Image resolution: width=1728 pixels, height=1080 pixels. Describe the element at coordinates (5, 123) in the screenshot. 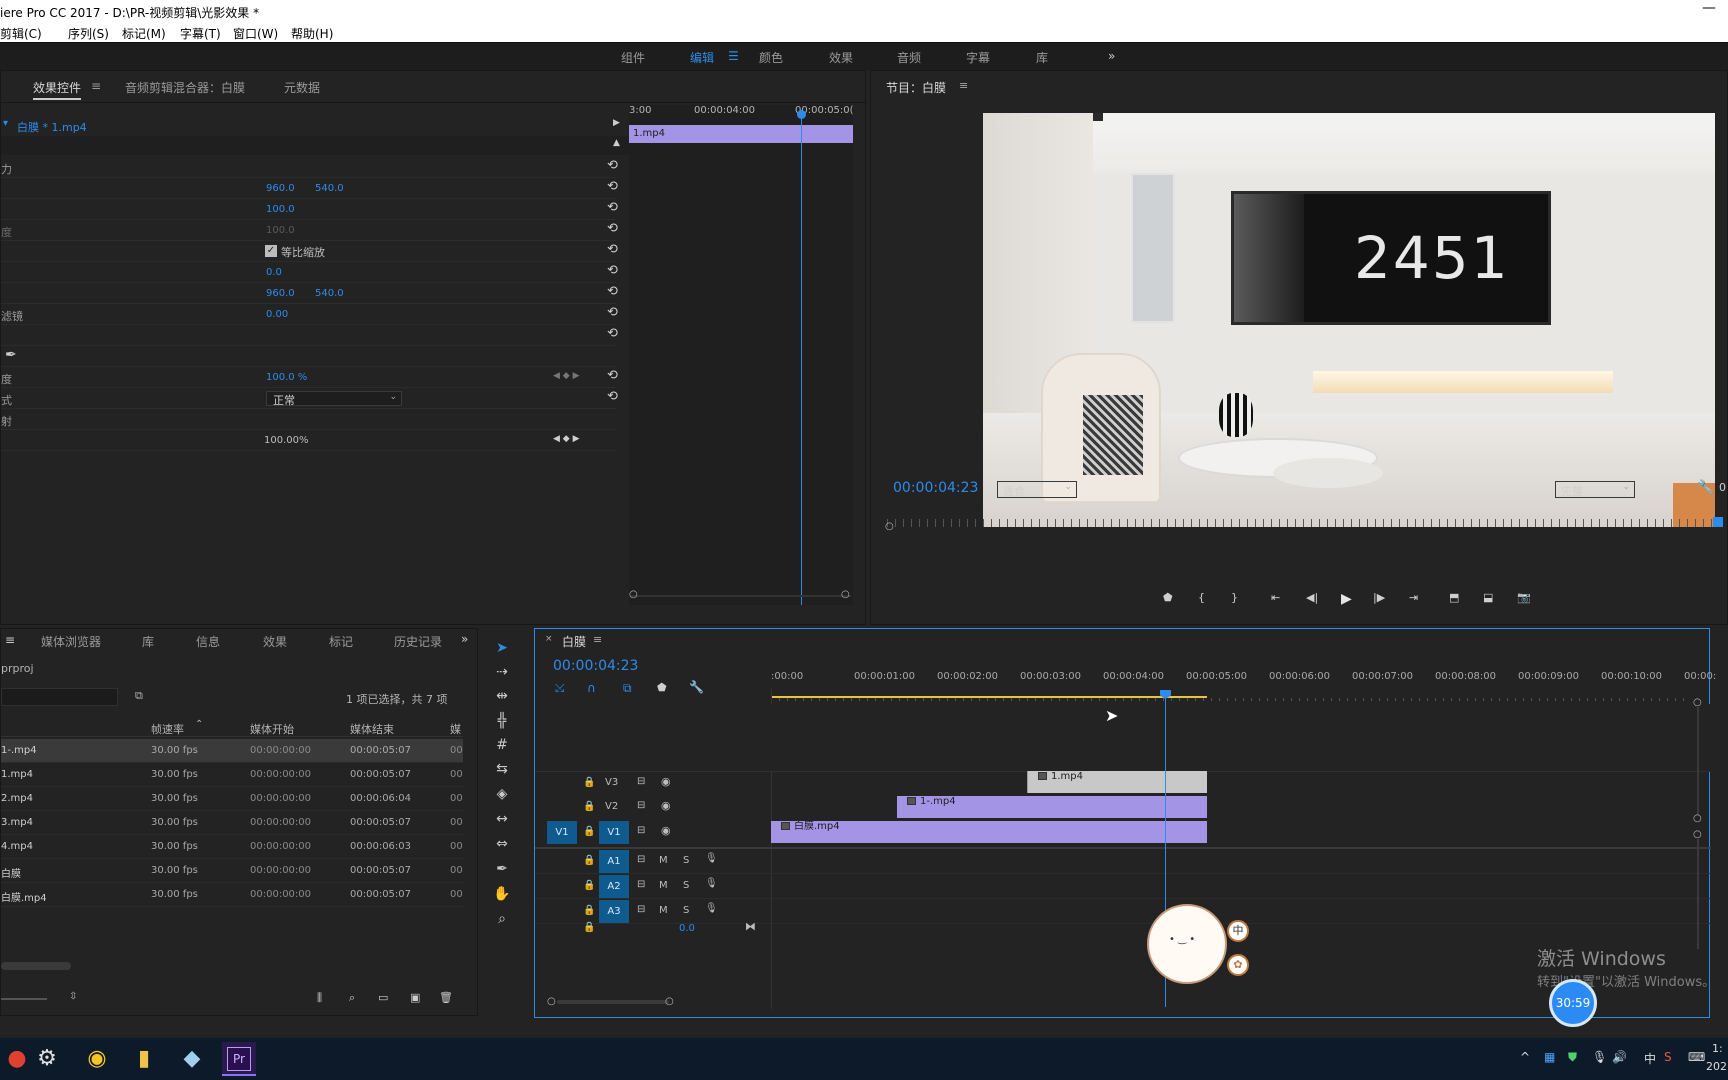

I see `collapse-icon: ▾` at that location.